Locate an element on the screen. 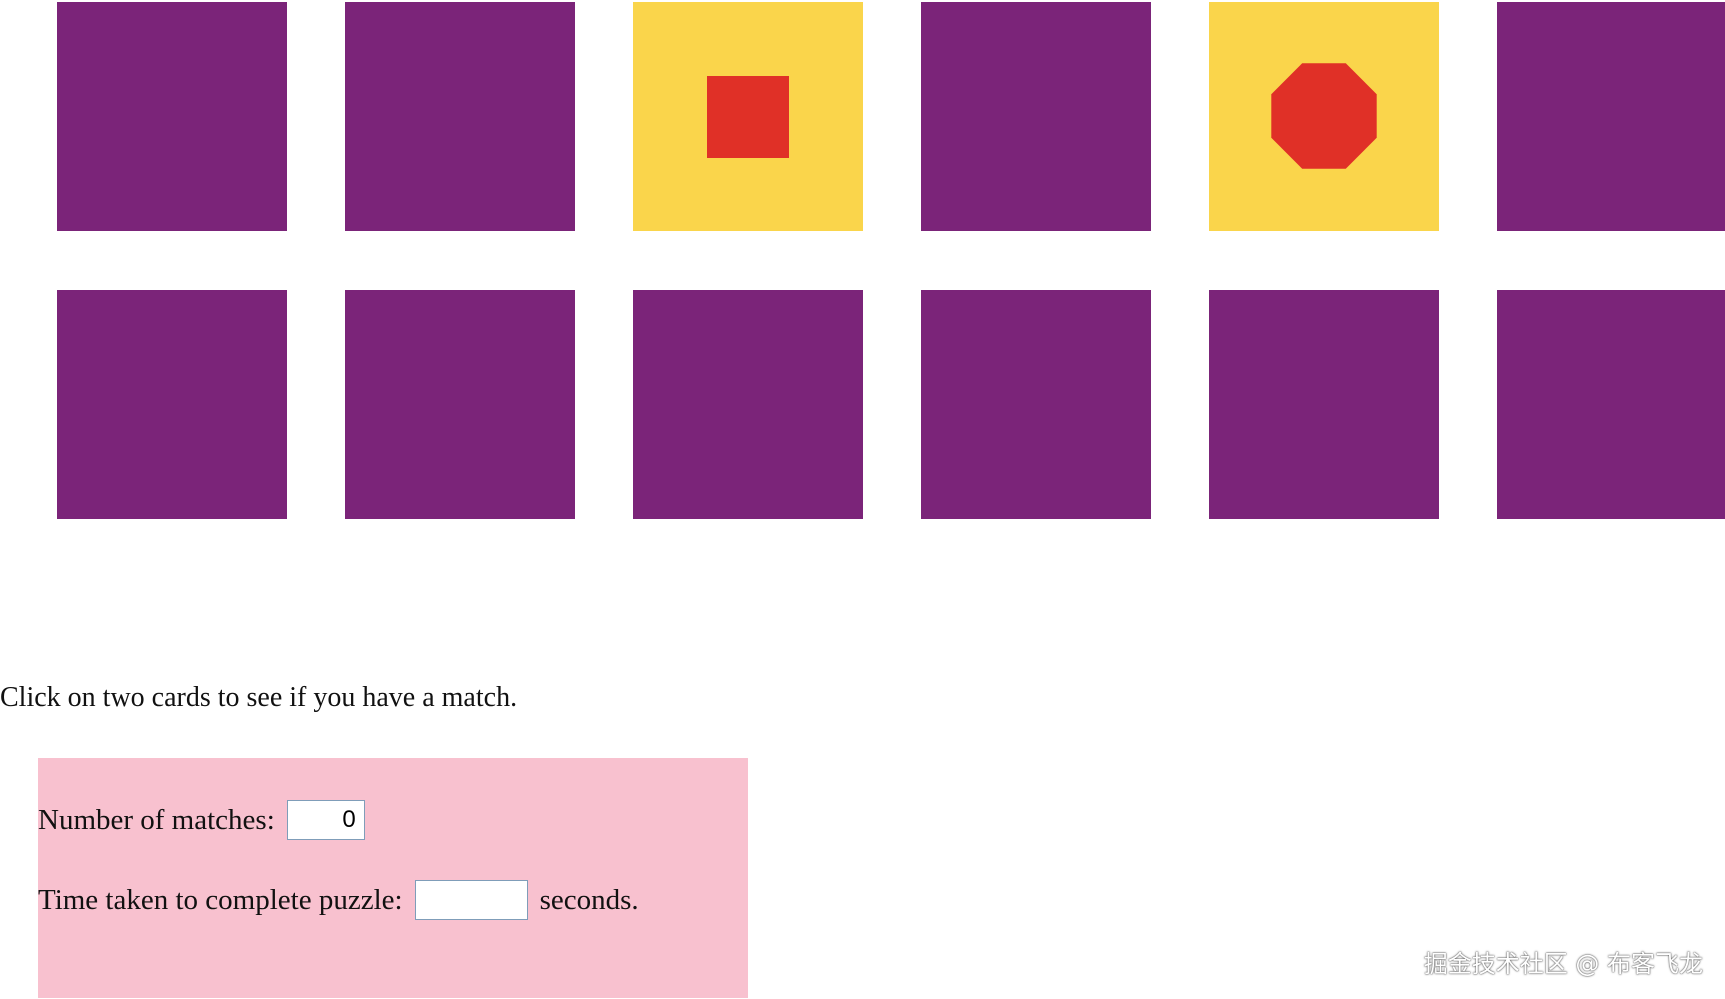 Image resolution: width=1725 pixels, height=999 pixels. stats-panel is located at coordinates (393, 878).